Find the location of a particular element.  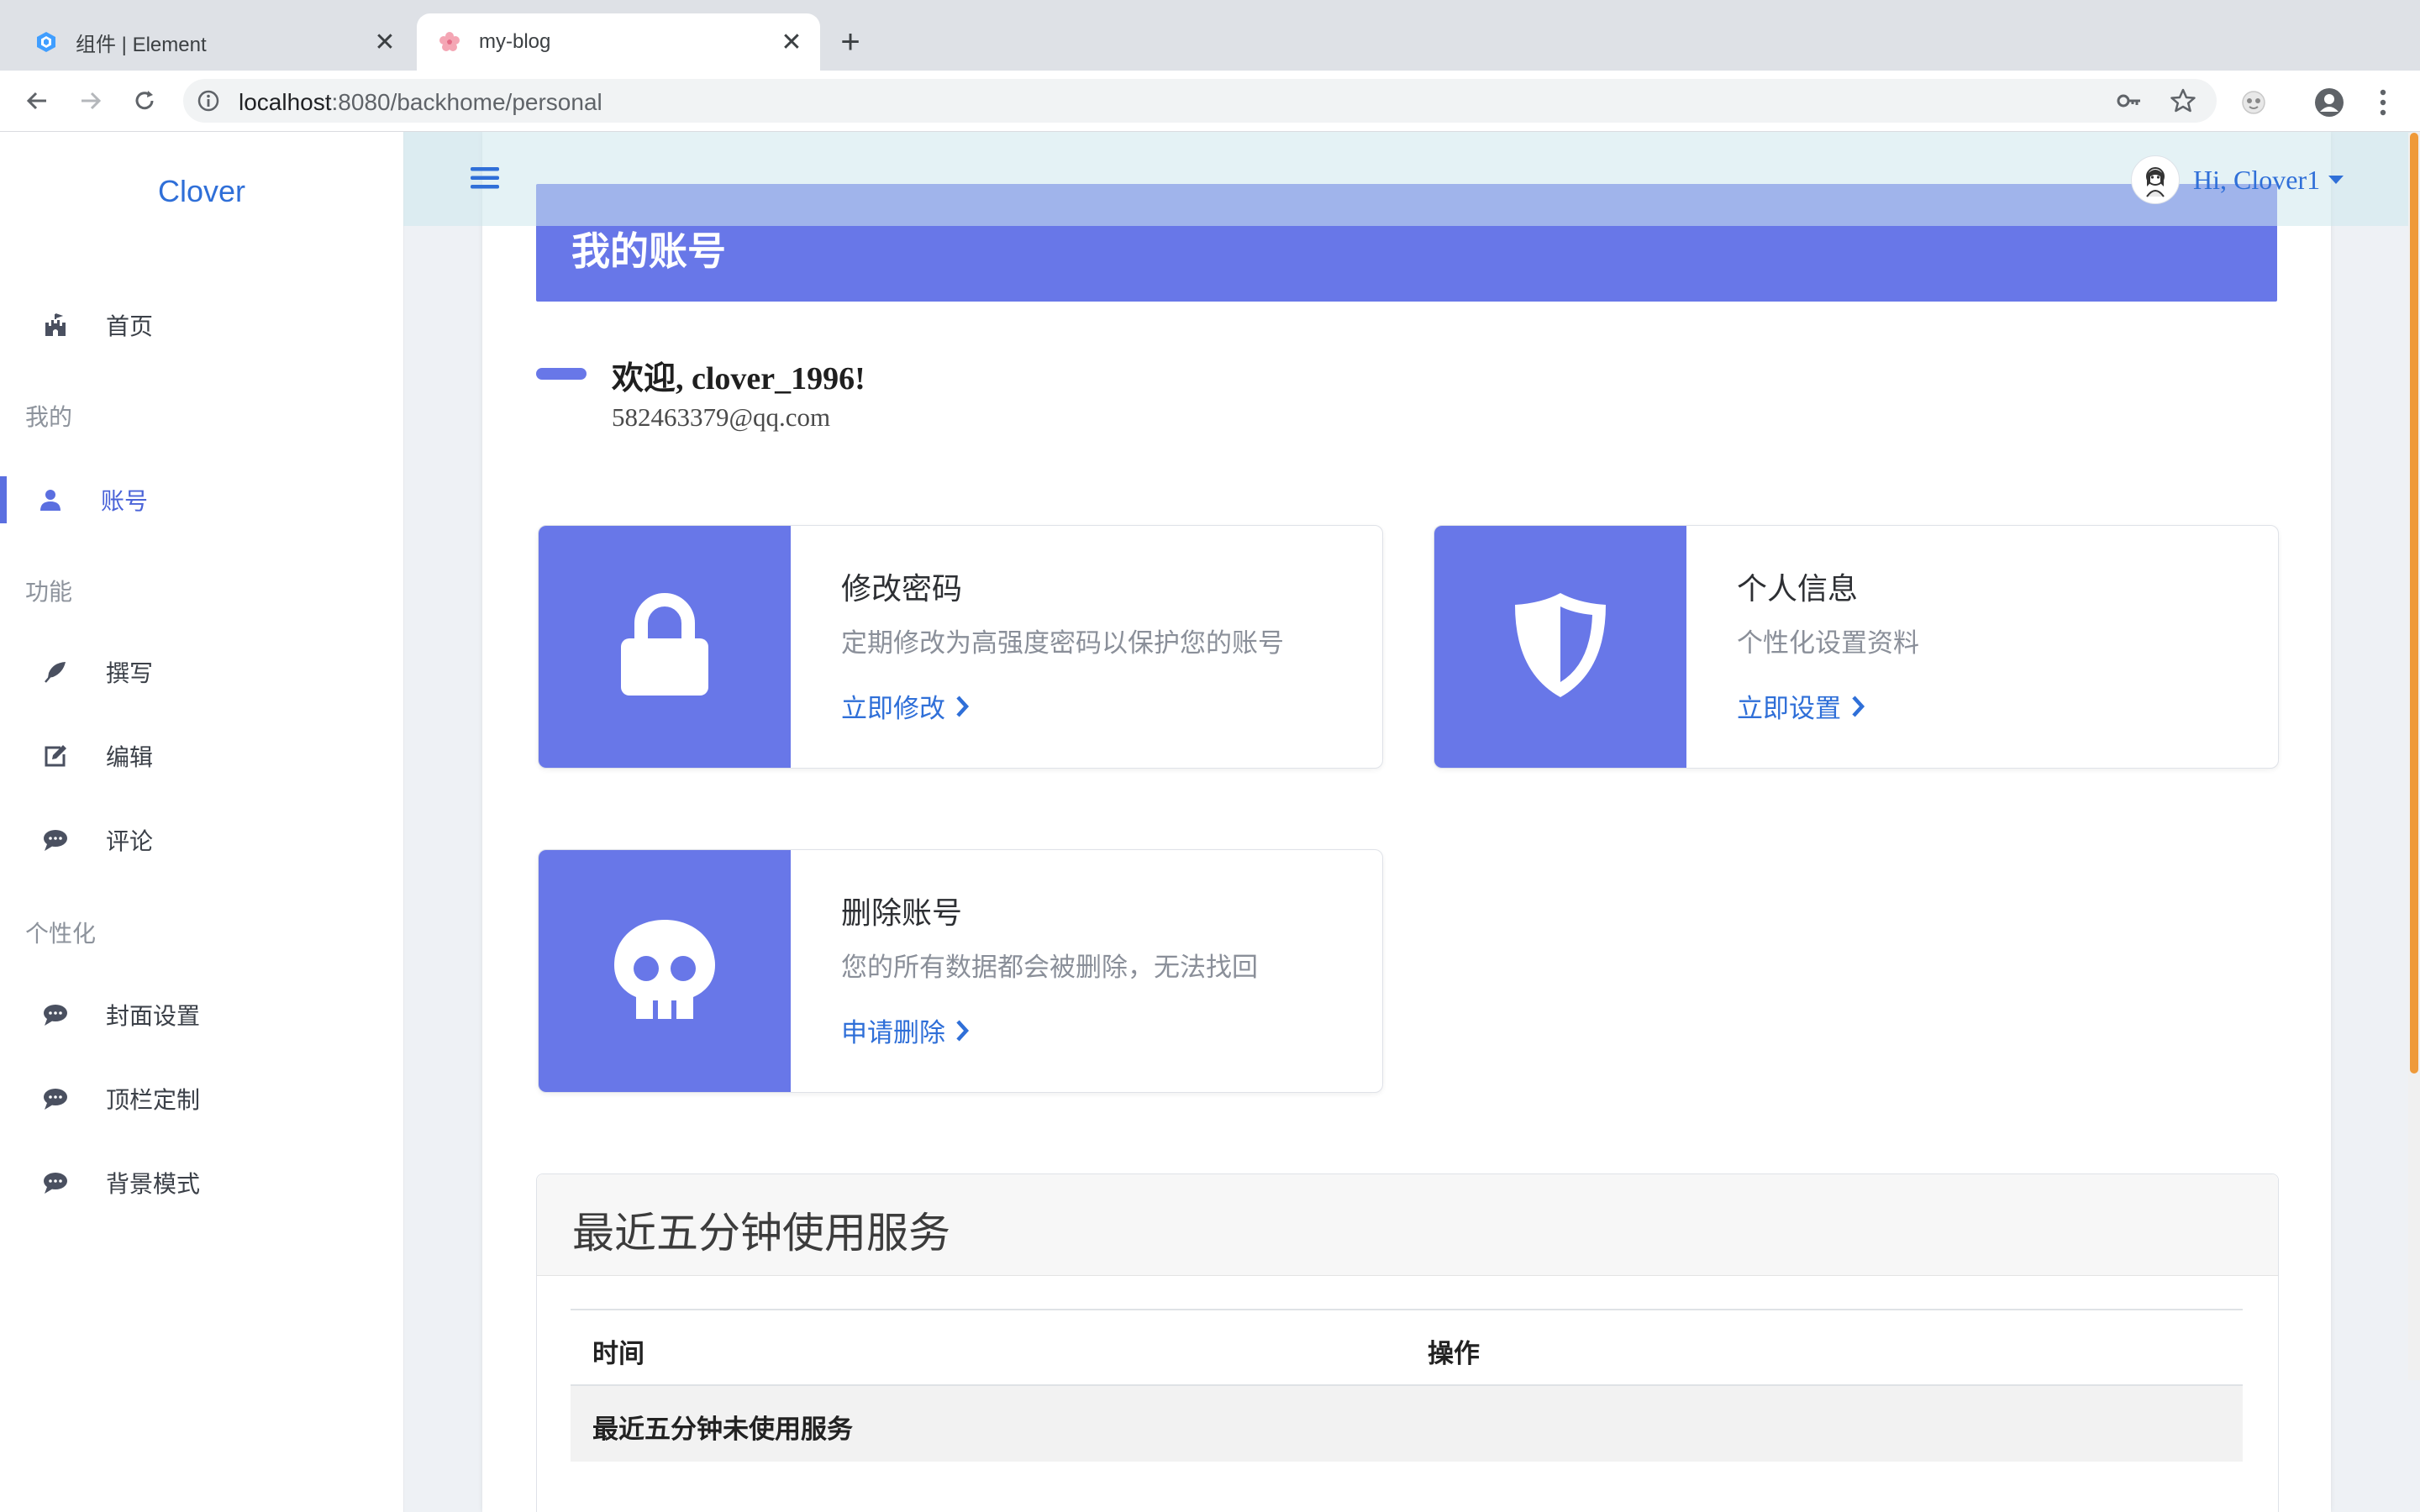

url-text: localhost:8080/backhome/personal is located at coordinates (420, 102).